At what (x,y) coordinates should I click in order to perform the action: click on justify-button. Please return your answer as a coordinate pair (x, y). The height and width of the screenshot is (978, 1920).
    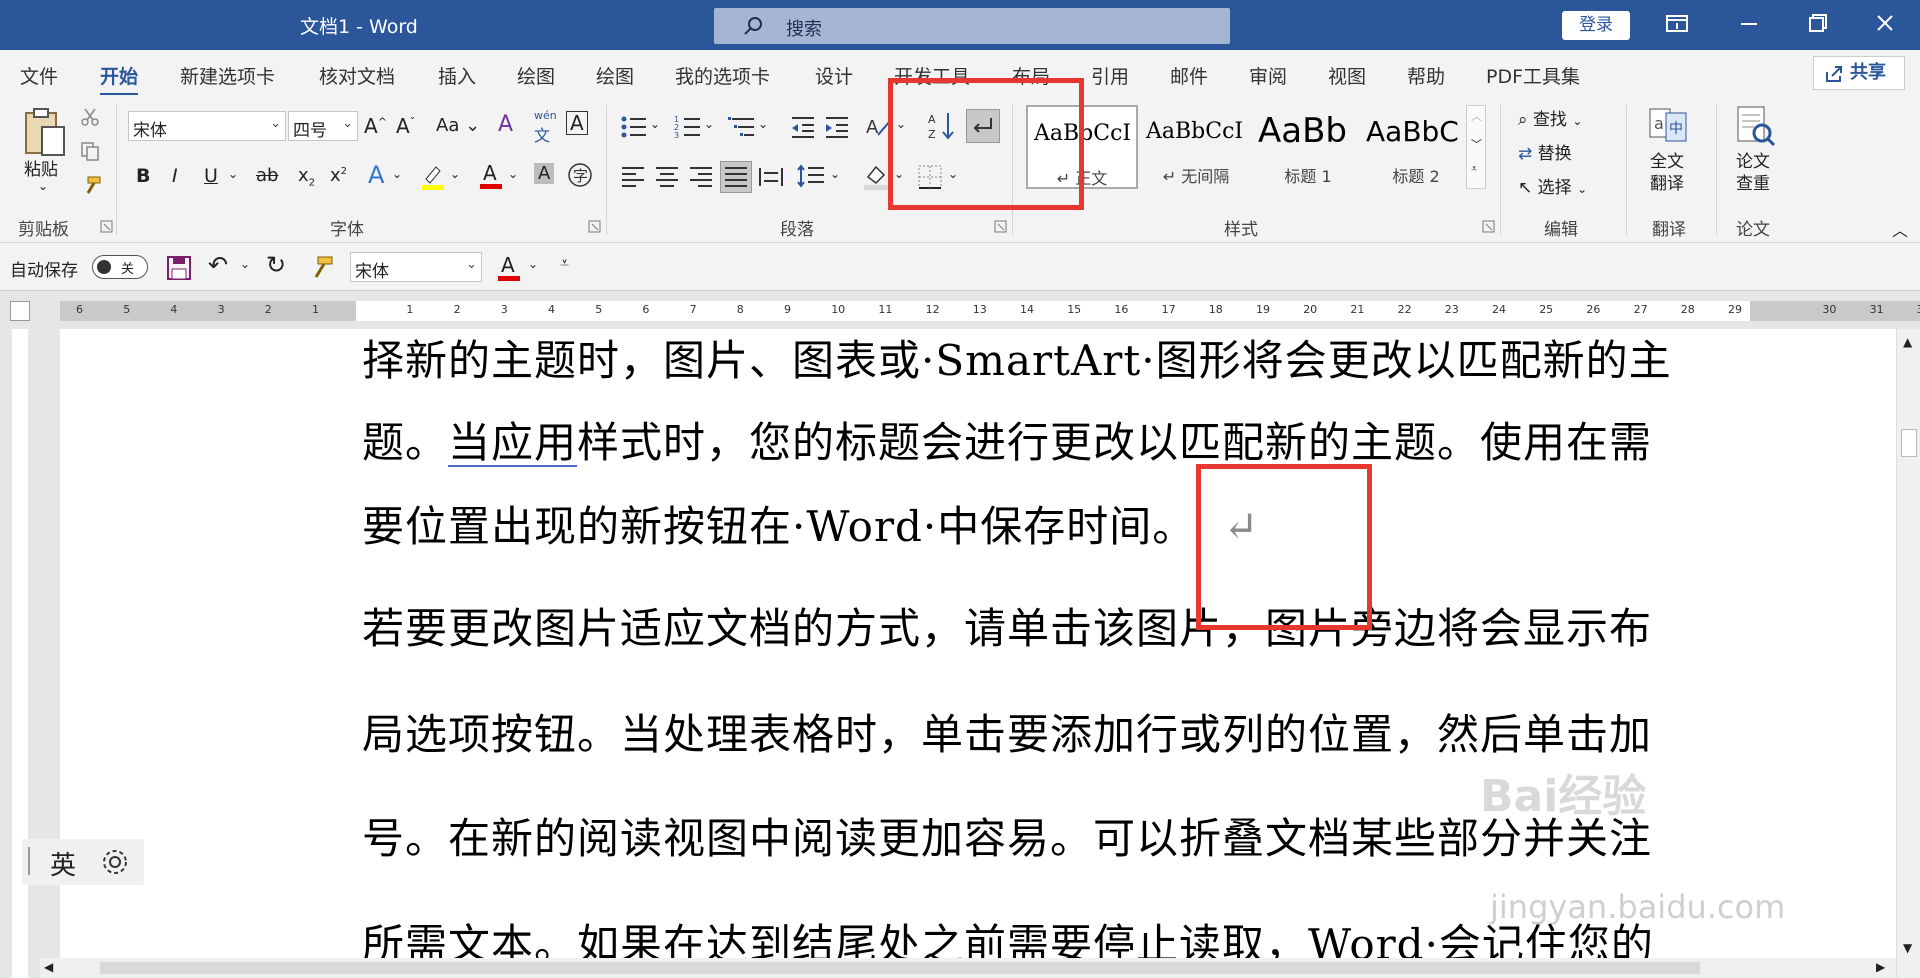
    Looking at the image, I should click on (736, 177).